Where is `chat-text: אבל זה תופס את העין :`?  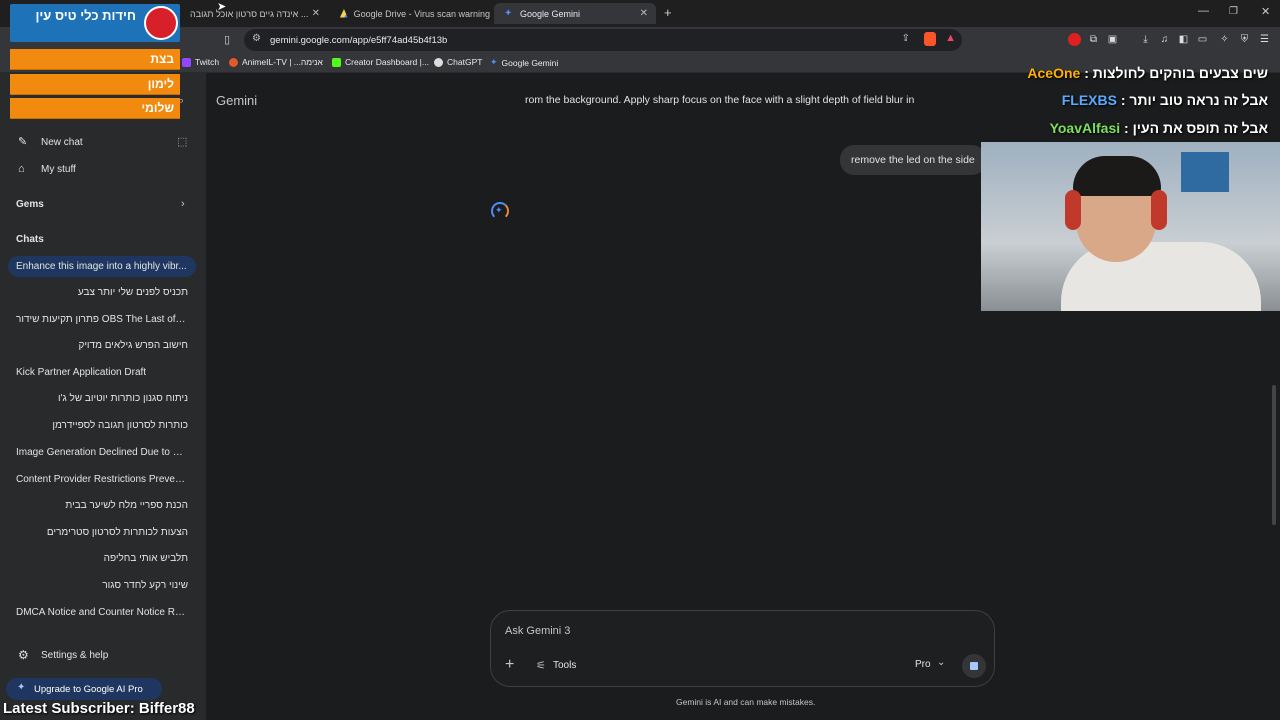 chat-text: אבל זה תופס את העין : is located at coordinates (1196, 128).